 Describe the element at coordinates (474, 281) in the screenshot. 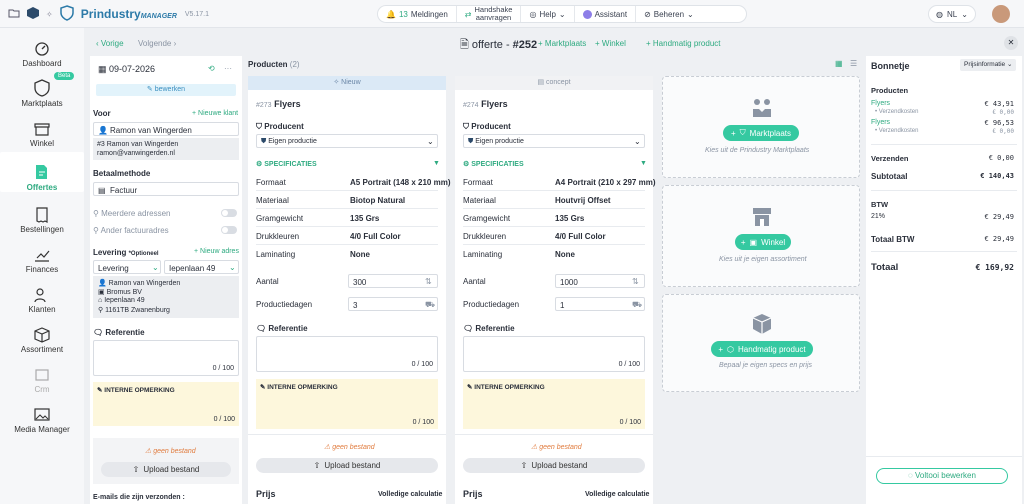

I see `aantal-label: Aantal` at that location.